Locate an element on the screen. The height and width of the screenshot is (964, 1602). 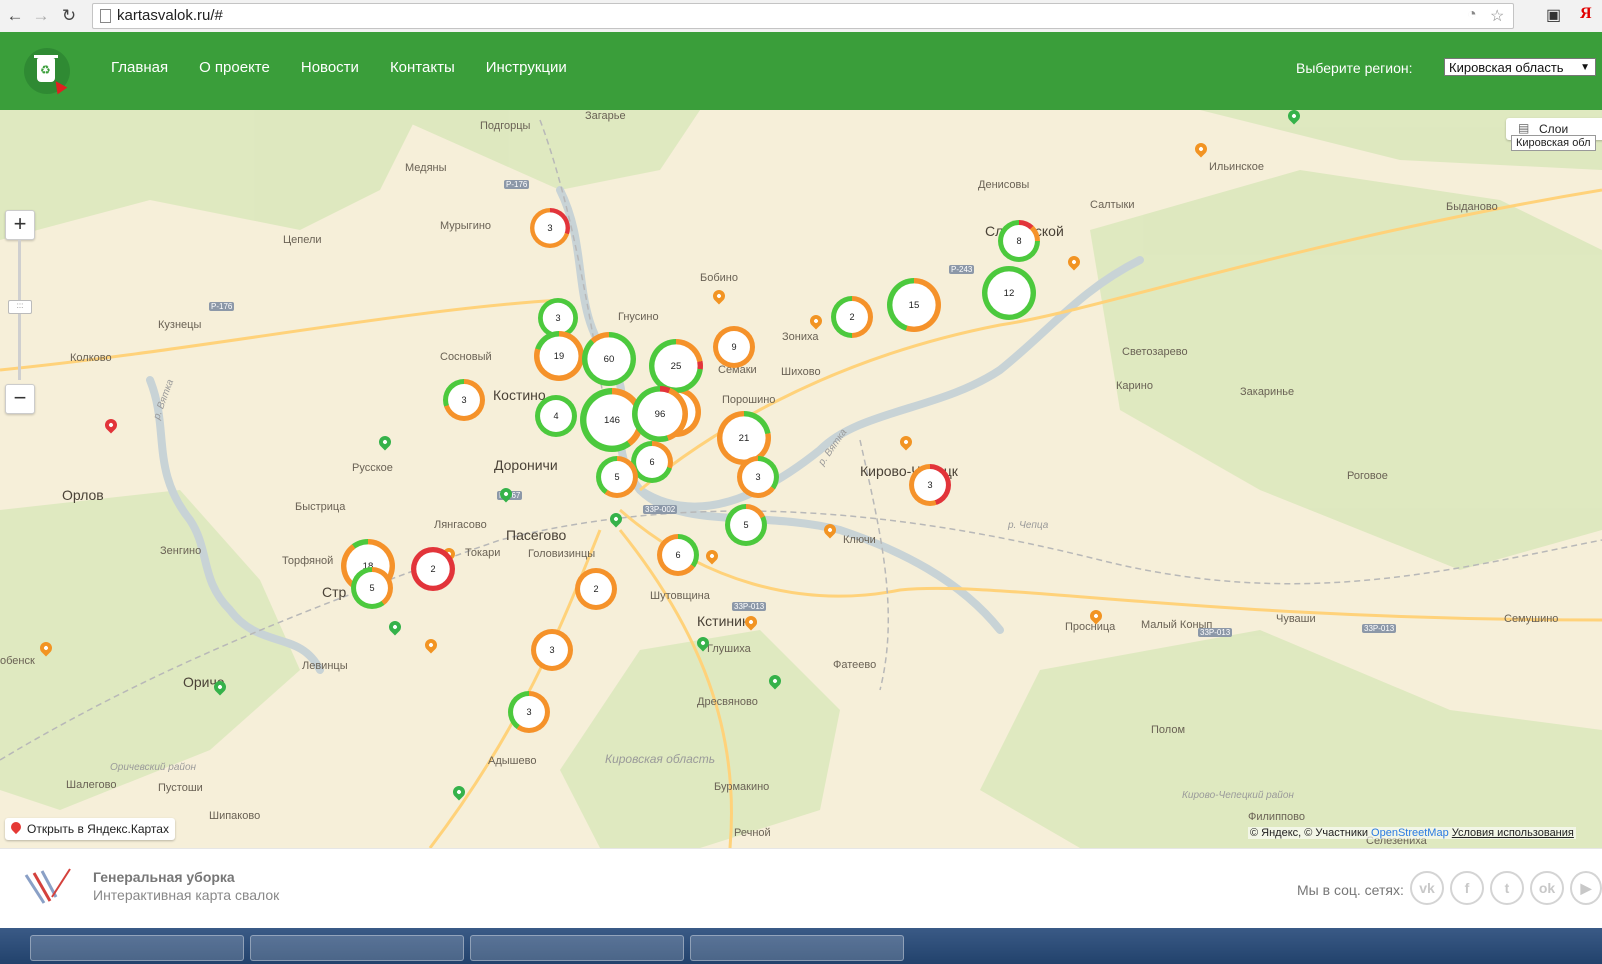
dump-cluster: 19 is located at coordinates (559, 356).